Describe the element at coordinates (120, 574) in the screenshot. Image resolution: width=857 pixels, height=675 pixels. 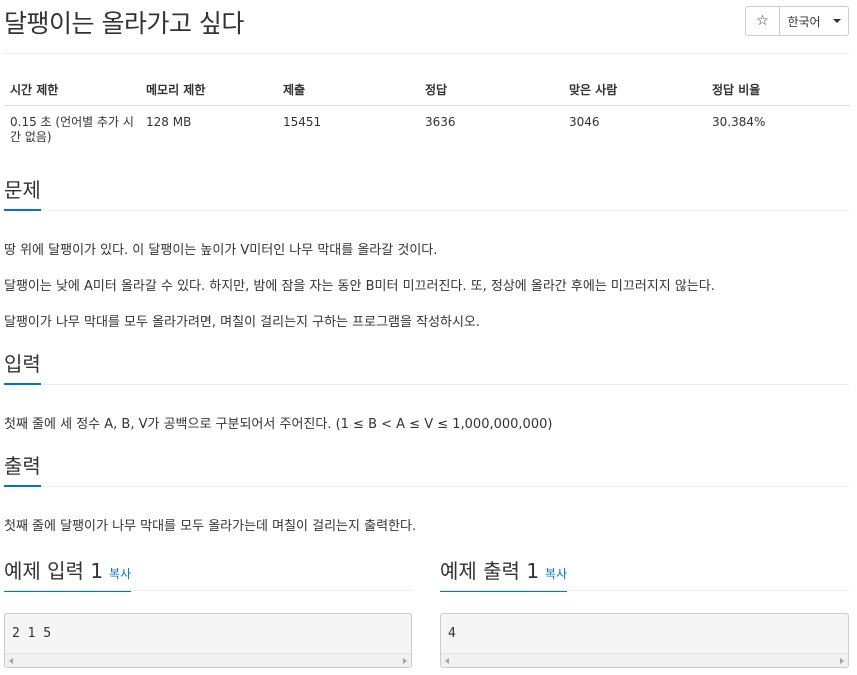
I see `copy-sample-input-link: 복사` at that location.